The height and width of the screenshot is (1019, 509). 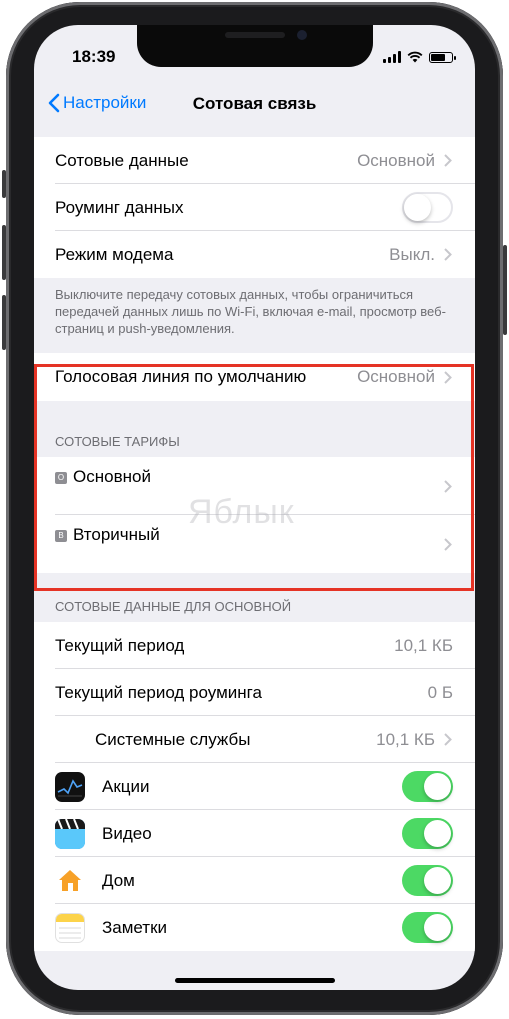 I want to click on data-roaming-row: Роуминг данных, so click(x=254, y=207).